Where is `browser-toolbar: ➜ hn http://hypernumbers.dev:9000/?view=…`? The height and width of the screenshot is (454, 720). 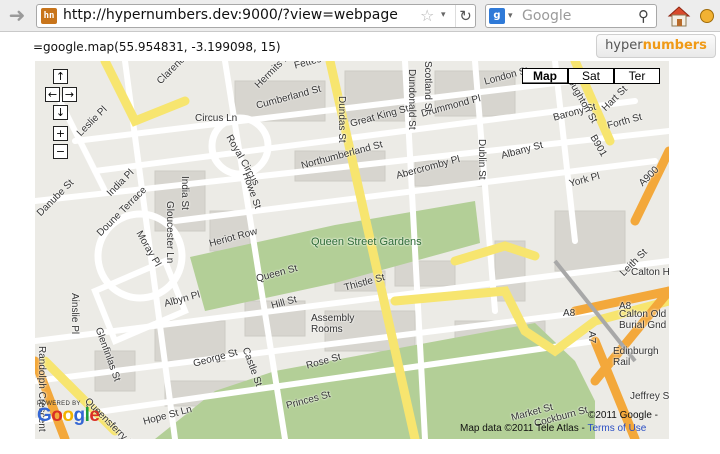
browser-toolbar: ➜ hn http://hypernumbers.dev:9000/?view=… is located at coordinates (360, 16).